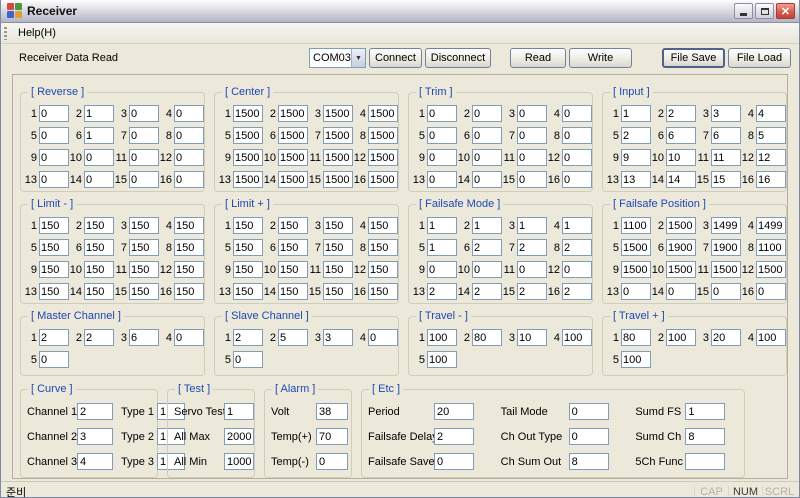  Describe the element at coordinates (189, 291) in the screenshot. I see `limit-minus-ch16-input` at that location.